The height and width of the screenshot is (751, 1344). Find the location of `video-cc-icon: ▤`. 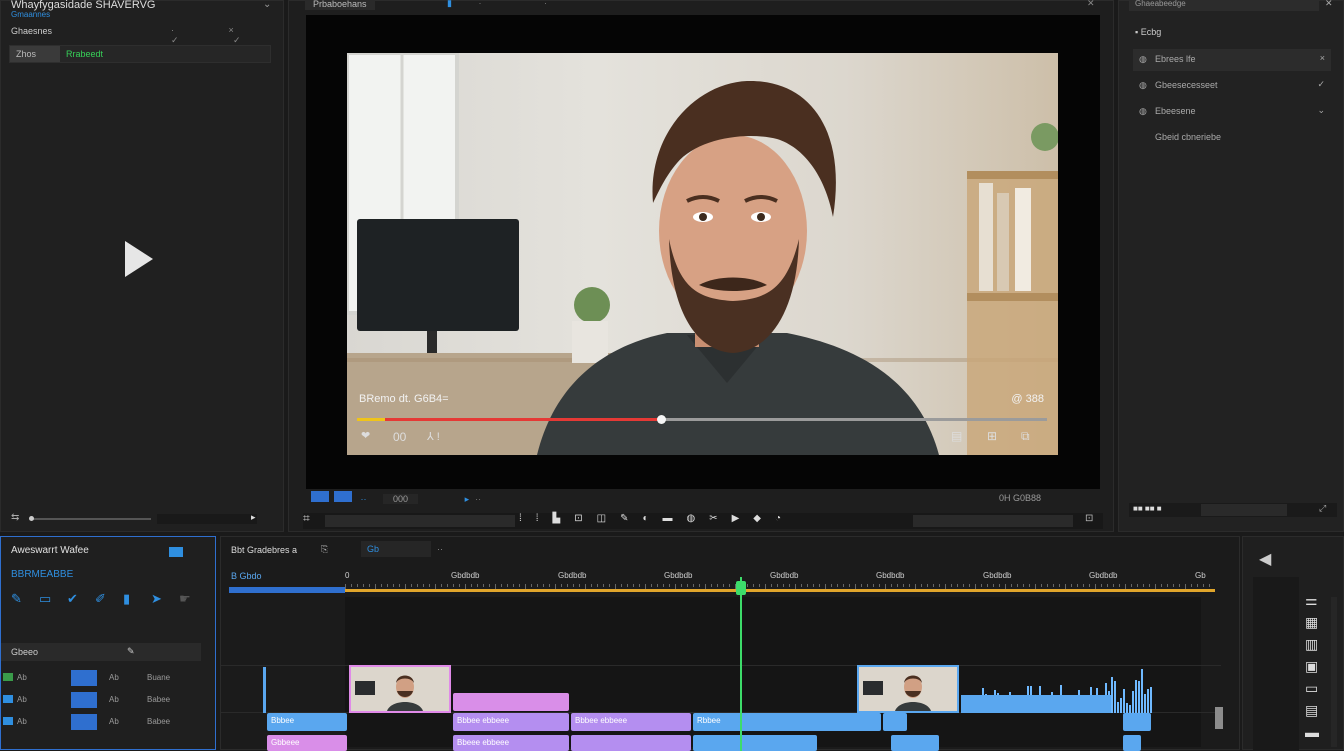

video-cc-icon: ▤ is located at coordinates (956, 436).